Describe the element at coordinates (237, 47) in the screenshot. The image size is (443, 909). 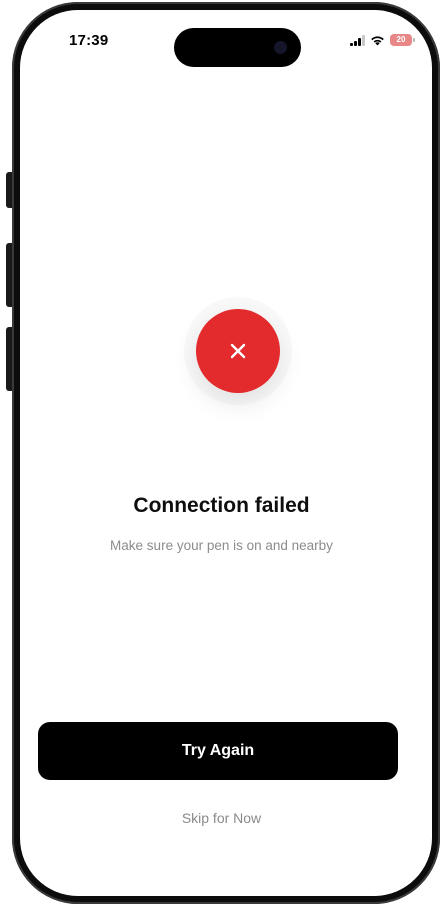
I see `dynamic-island` at that location.